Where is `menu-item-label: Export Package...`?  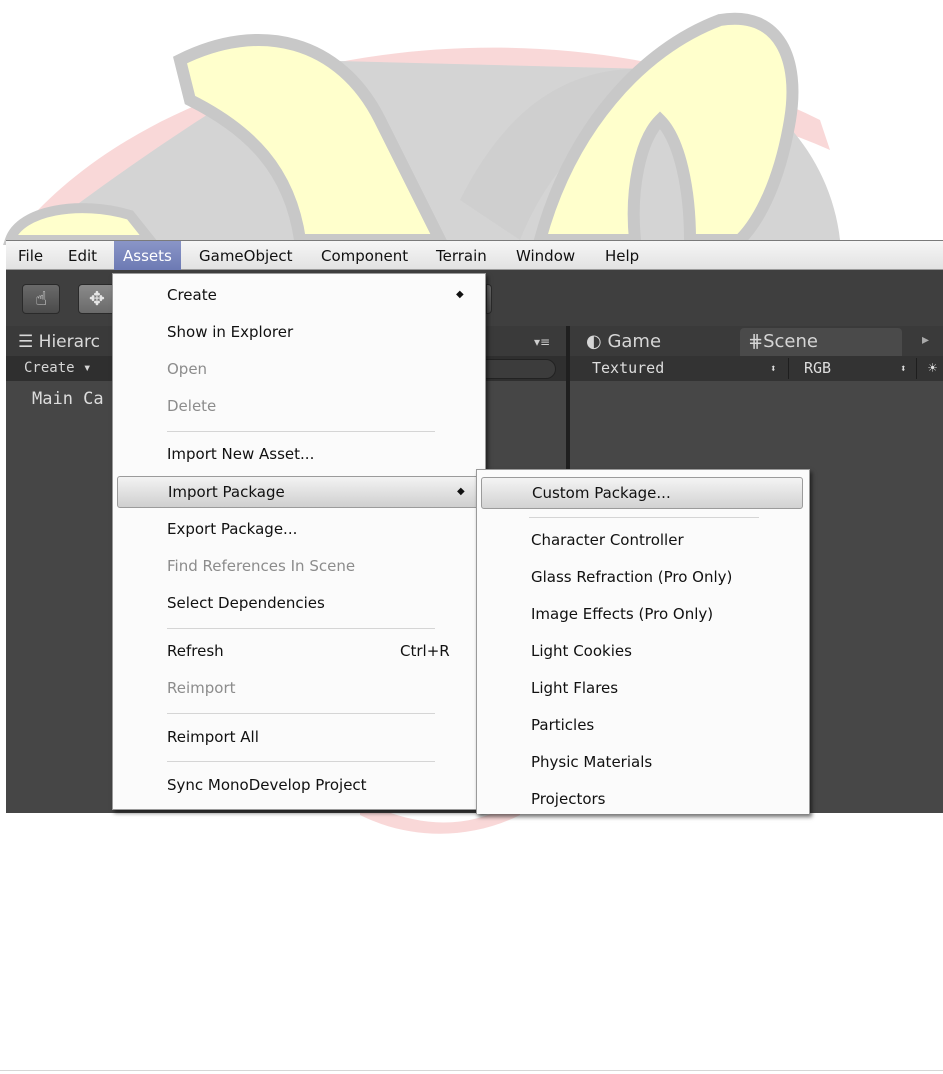 menu-item-label: Export Package... is located at coordinates (232, 529).